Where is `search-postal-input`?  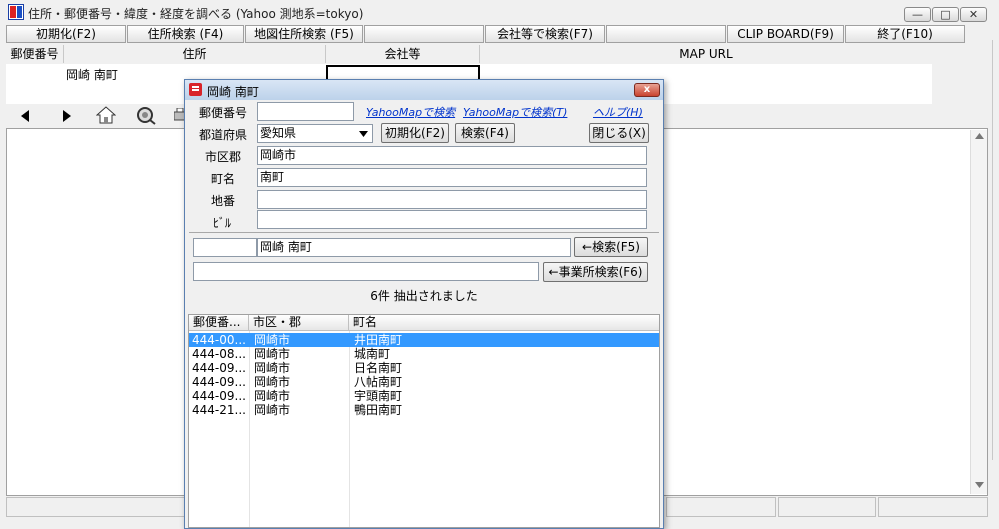 search-postal-input is located at coordinates (225, 247).